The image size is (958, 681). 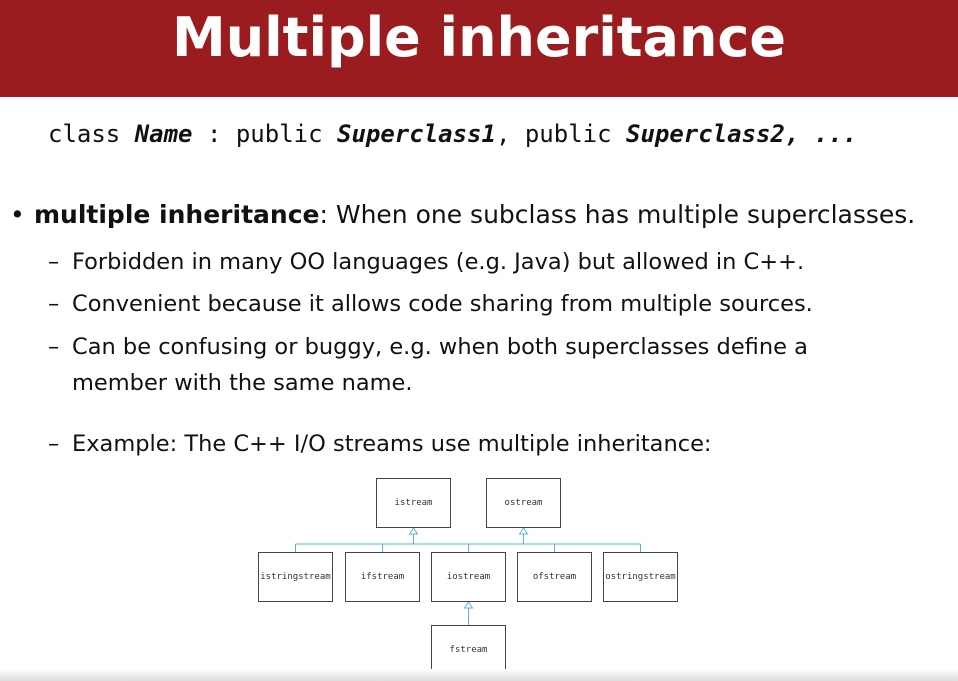 I want to click on node-iostream: iostream, so click(x=468, y=577).